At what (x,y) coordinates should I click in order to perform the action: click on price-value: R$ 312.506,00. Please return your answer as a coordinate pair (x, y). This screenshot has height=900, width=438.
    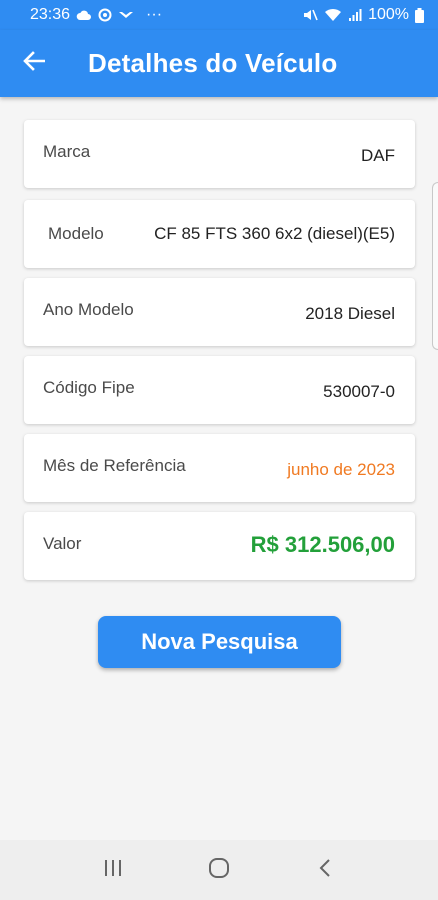
    Looking at the image, I should click on (322, 544).